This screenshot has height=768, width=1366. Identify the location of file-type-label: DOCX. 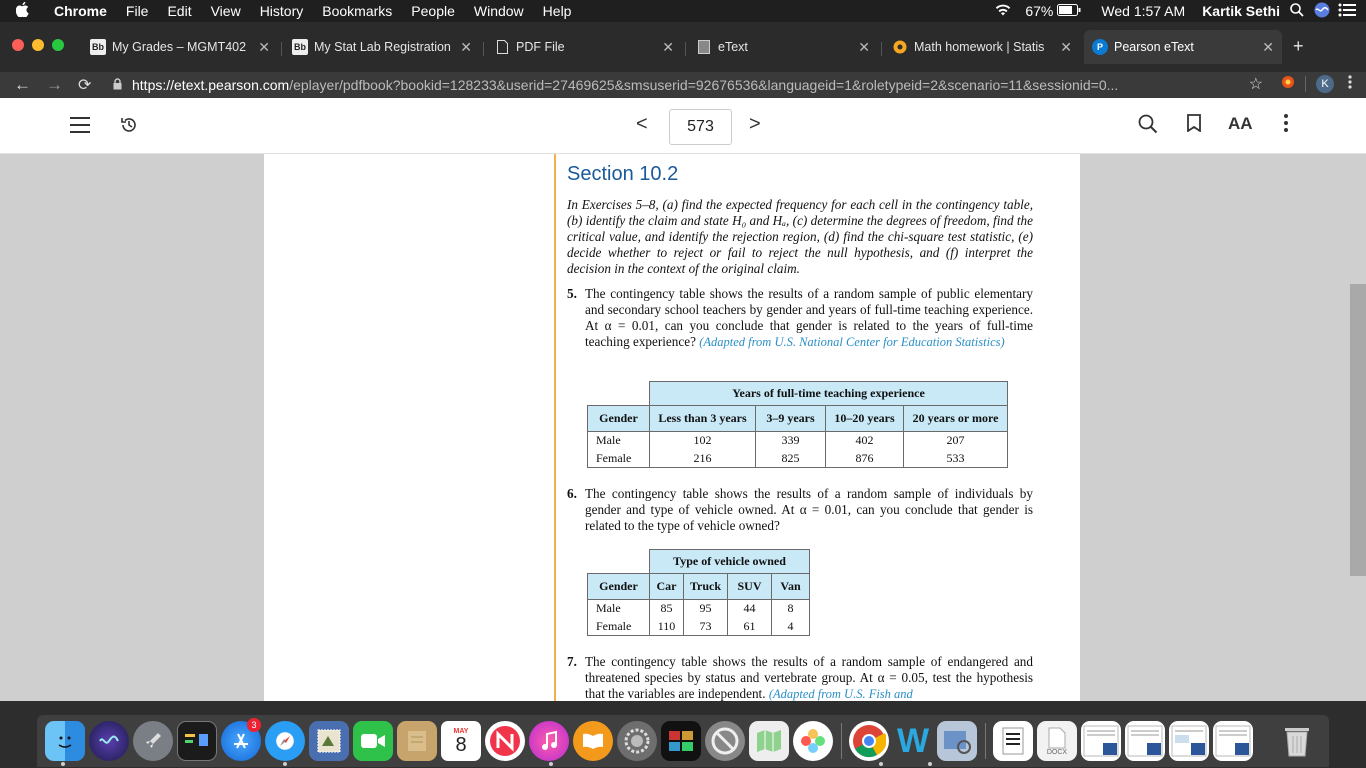
(1057, 752).